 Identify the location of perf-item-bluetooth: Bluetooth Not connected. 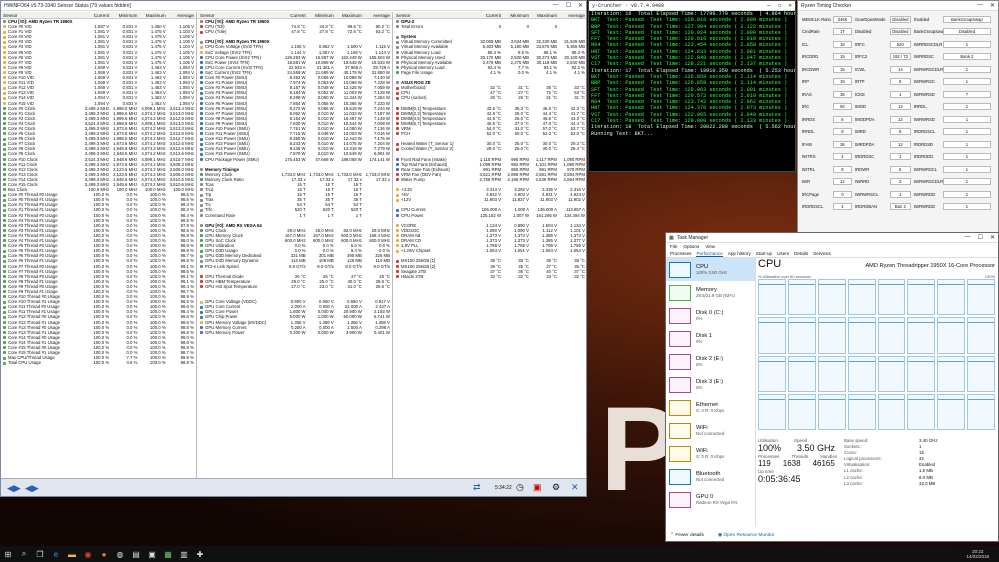
(710, 476).